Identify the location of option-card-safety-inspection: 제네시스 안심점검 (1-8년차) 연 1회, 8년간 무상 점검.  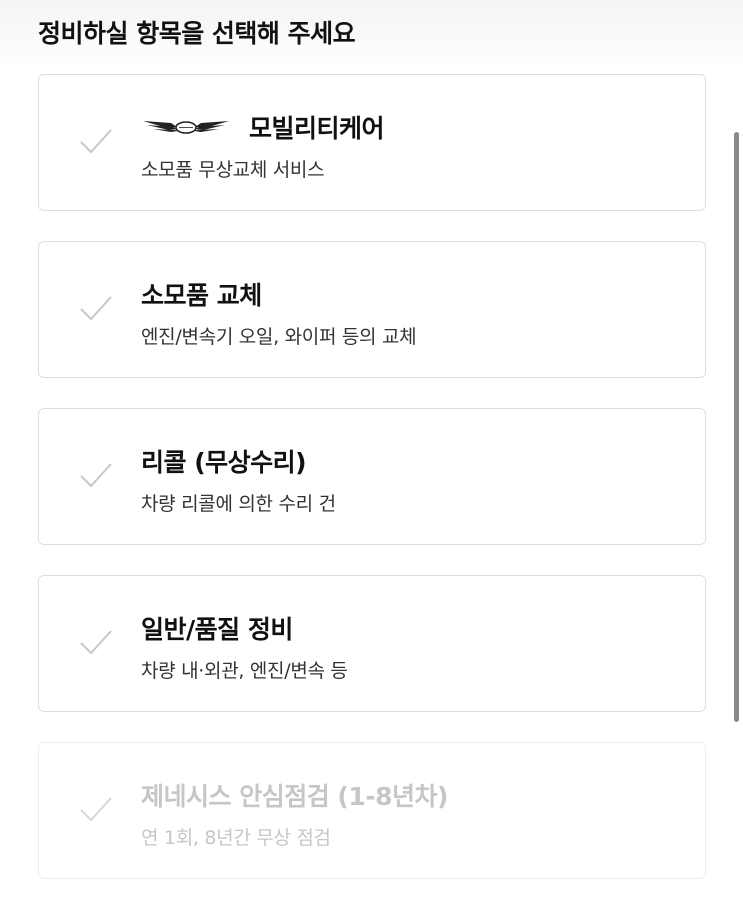
(372, 810).